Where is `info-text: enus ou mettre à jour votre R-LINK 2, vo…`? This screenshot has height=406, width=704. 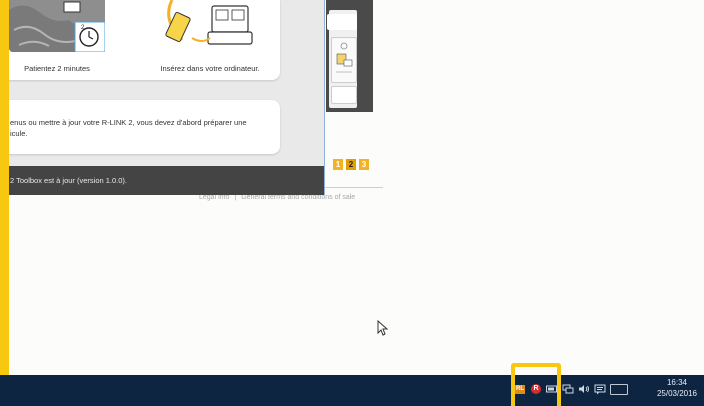 info-text: enus ou mettre à jour votre R-LINK 2, vo… is located at coordinates (128, 128).